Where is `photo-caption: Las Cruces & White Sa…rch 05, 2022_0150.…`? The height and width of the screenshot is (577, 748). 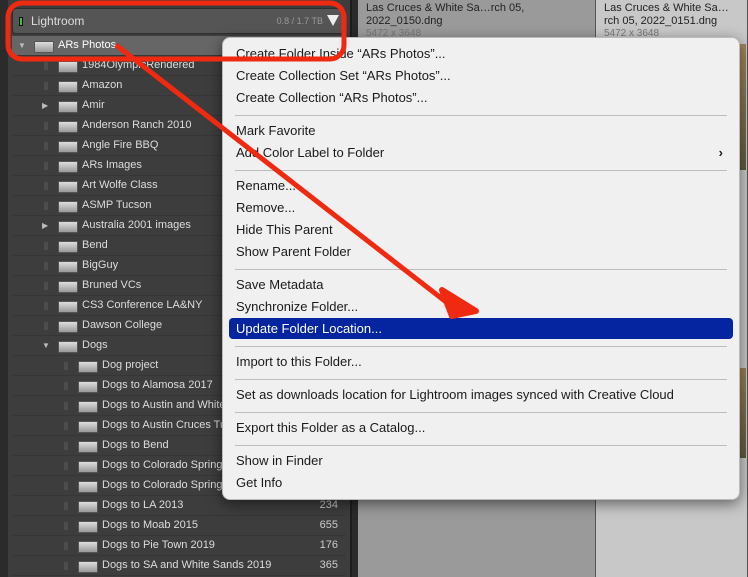 photo-caption: Las Cruces & White Sa…rch 05, 2022_0150.… is located at coordinates (478, 21).